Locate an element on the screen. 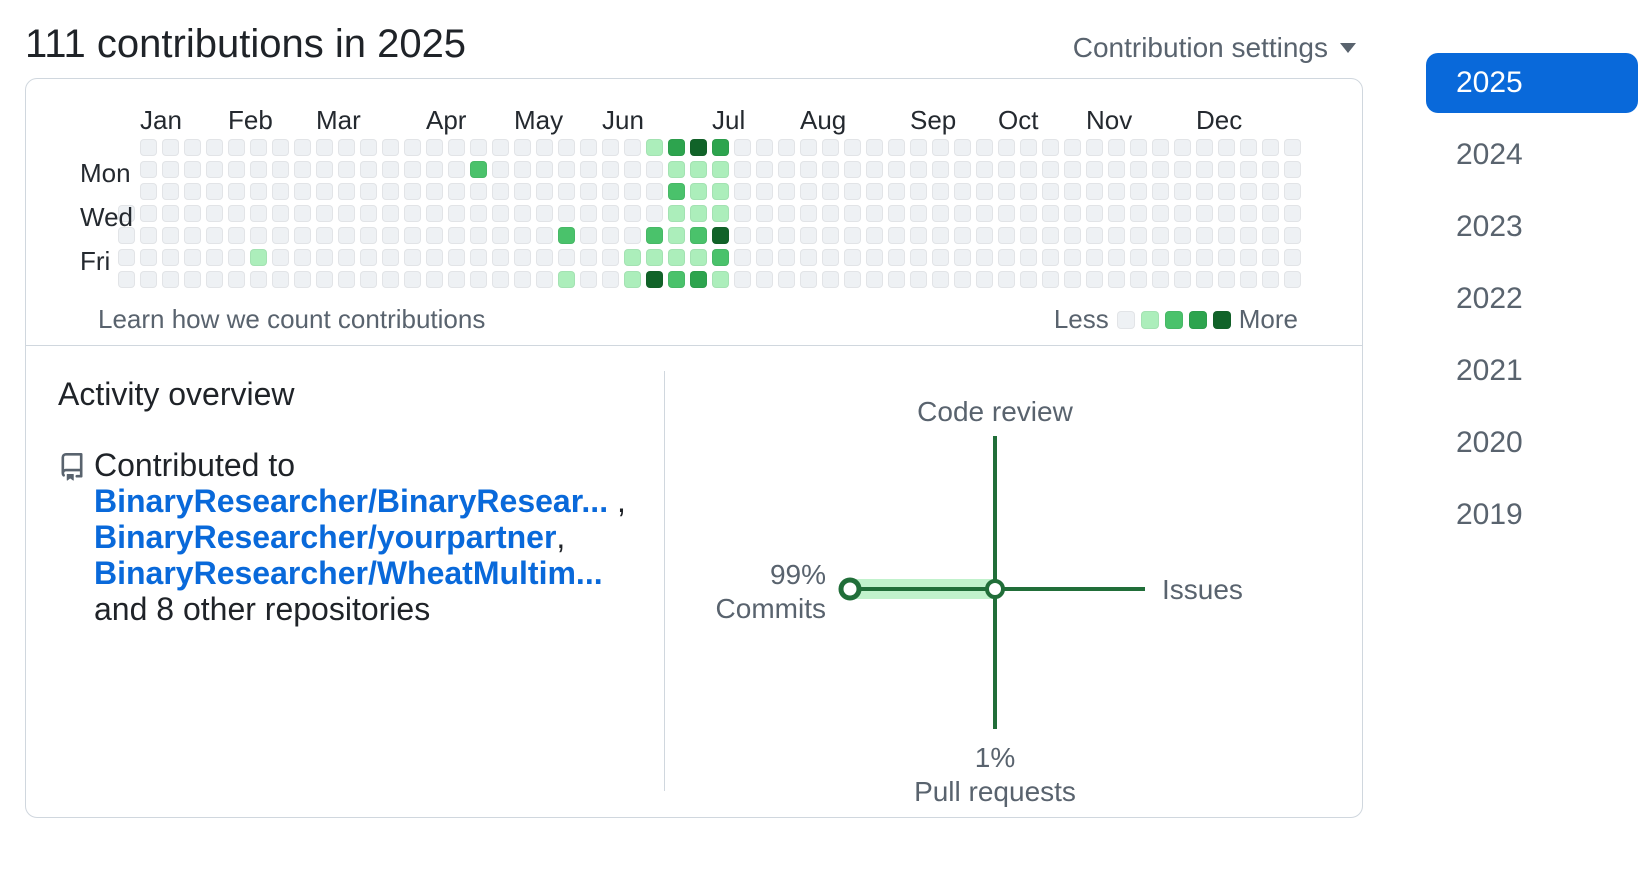 The width and height of the screenshot is (1648, 880). year-nav-item-2020: 2020 is located at coordinates (1532, 443).